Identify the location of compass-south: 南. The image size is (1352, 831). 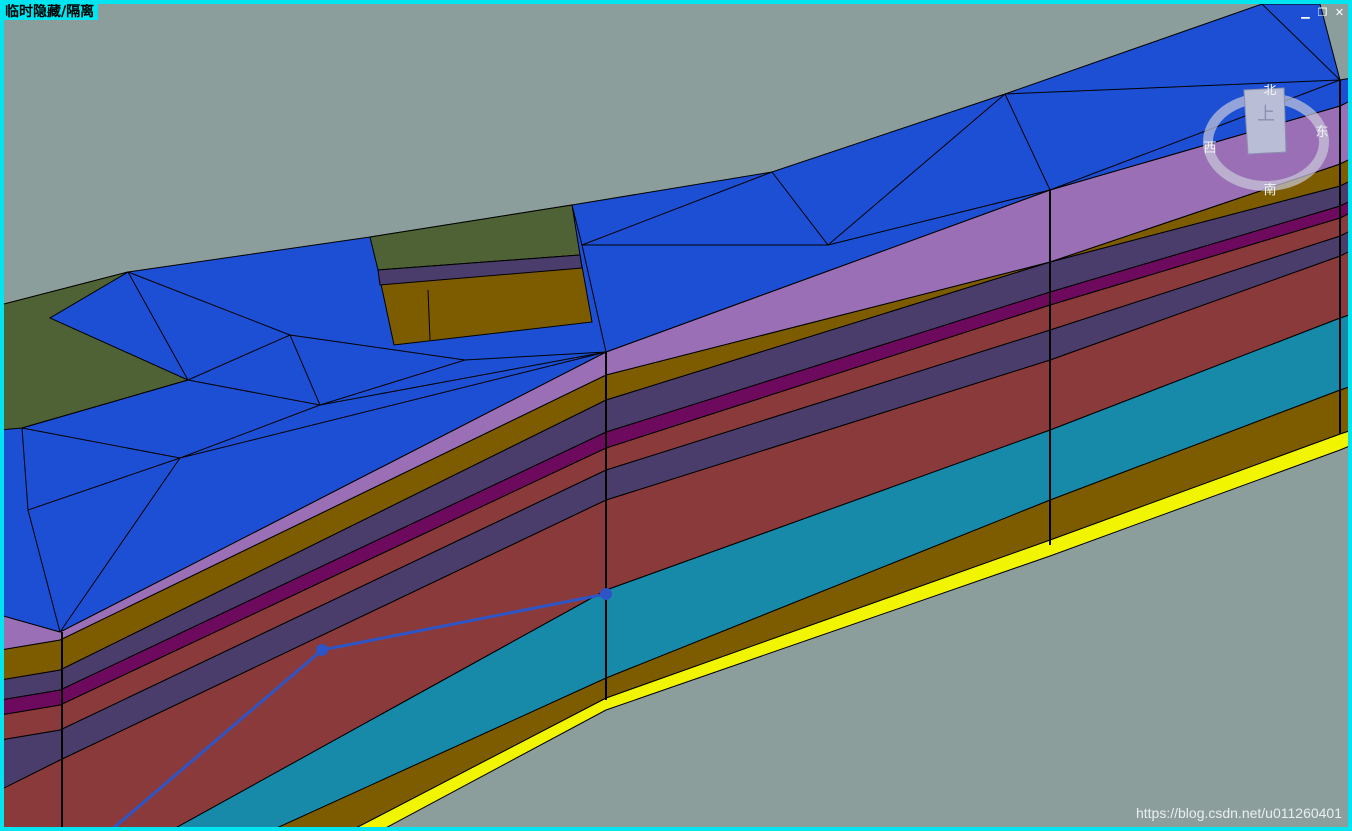
(1269, 189).